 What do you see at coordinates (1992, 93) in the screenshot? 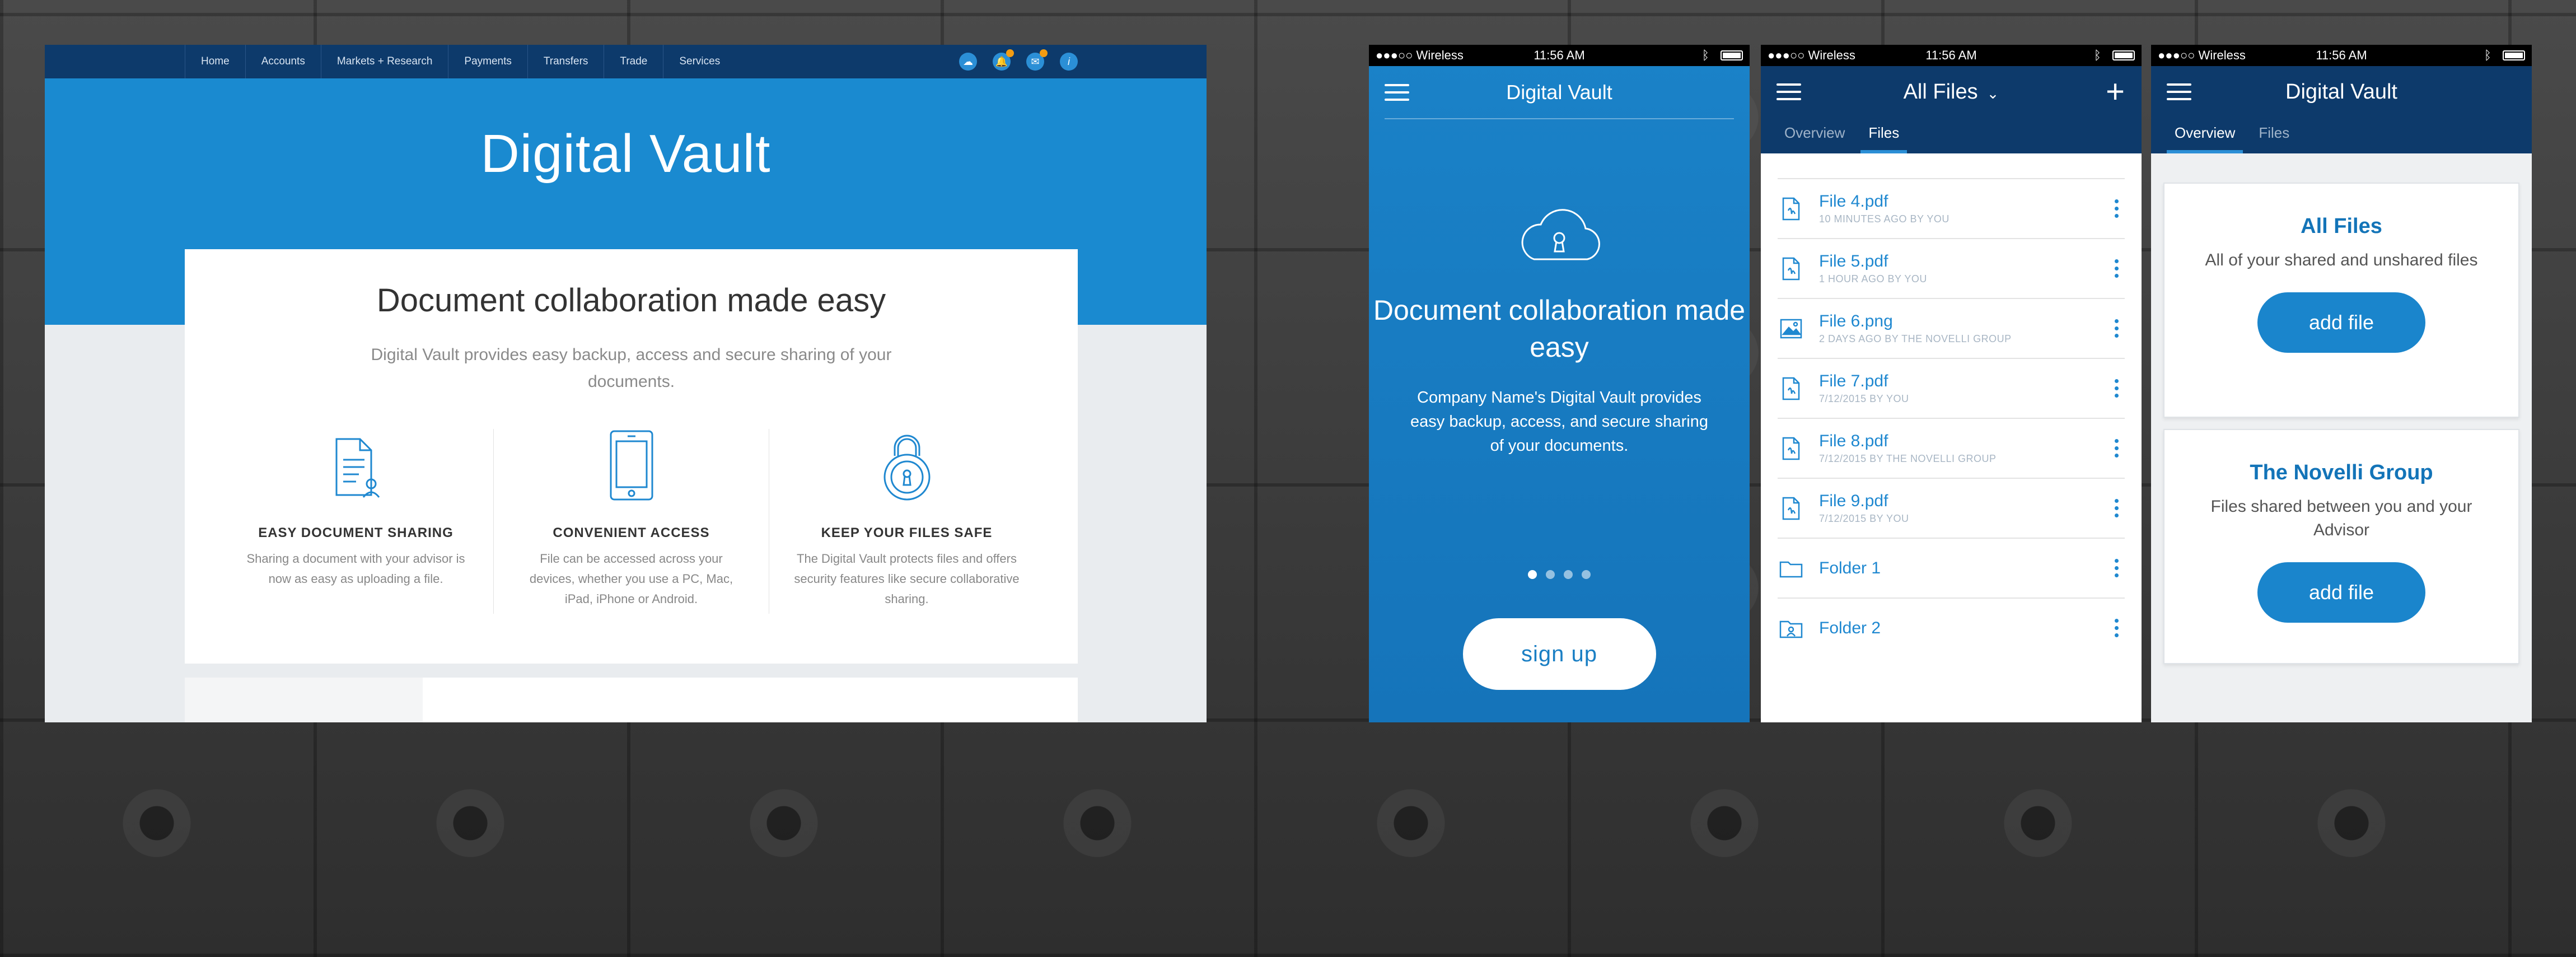
I see `chevron-down-icon: ⌄` at bounding box center [1992, 93].